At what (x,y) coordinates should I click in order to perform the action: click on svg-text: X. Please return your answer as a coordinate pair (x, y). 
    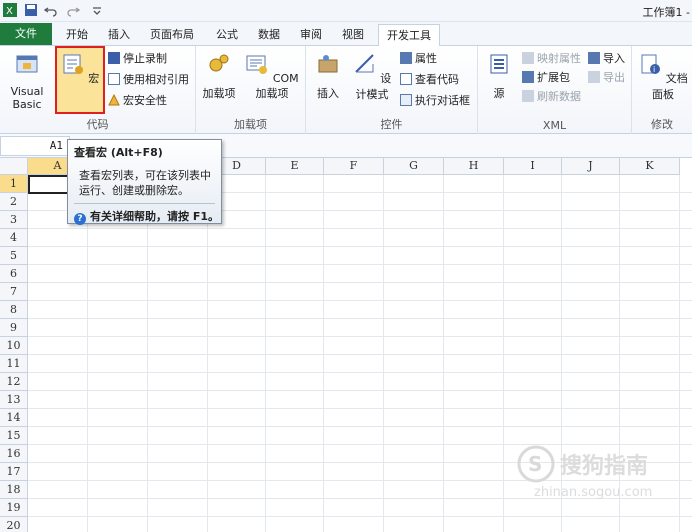
    Looking at the image, I should click on (9, 11).